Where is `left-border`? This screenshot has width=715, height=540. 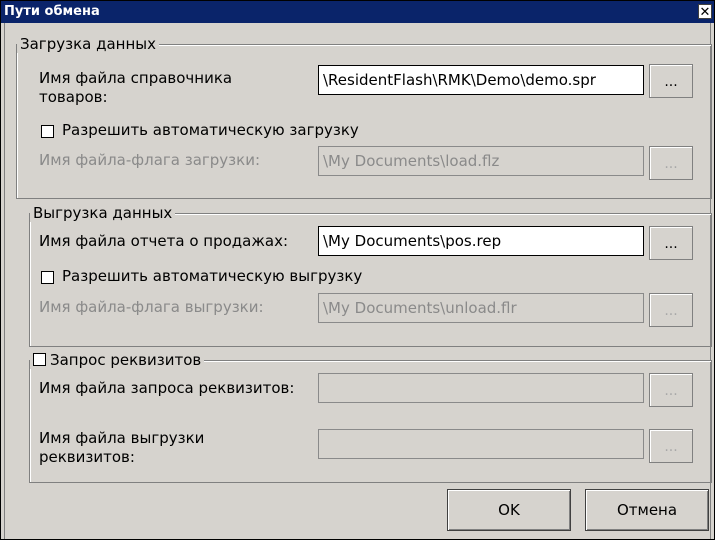 left-border is located at coordinates (4, 281).